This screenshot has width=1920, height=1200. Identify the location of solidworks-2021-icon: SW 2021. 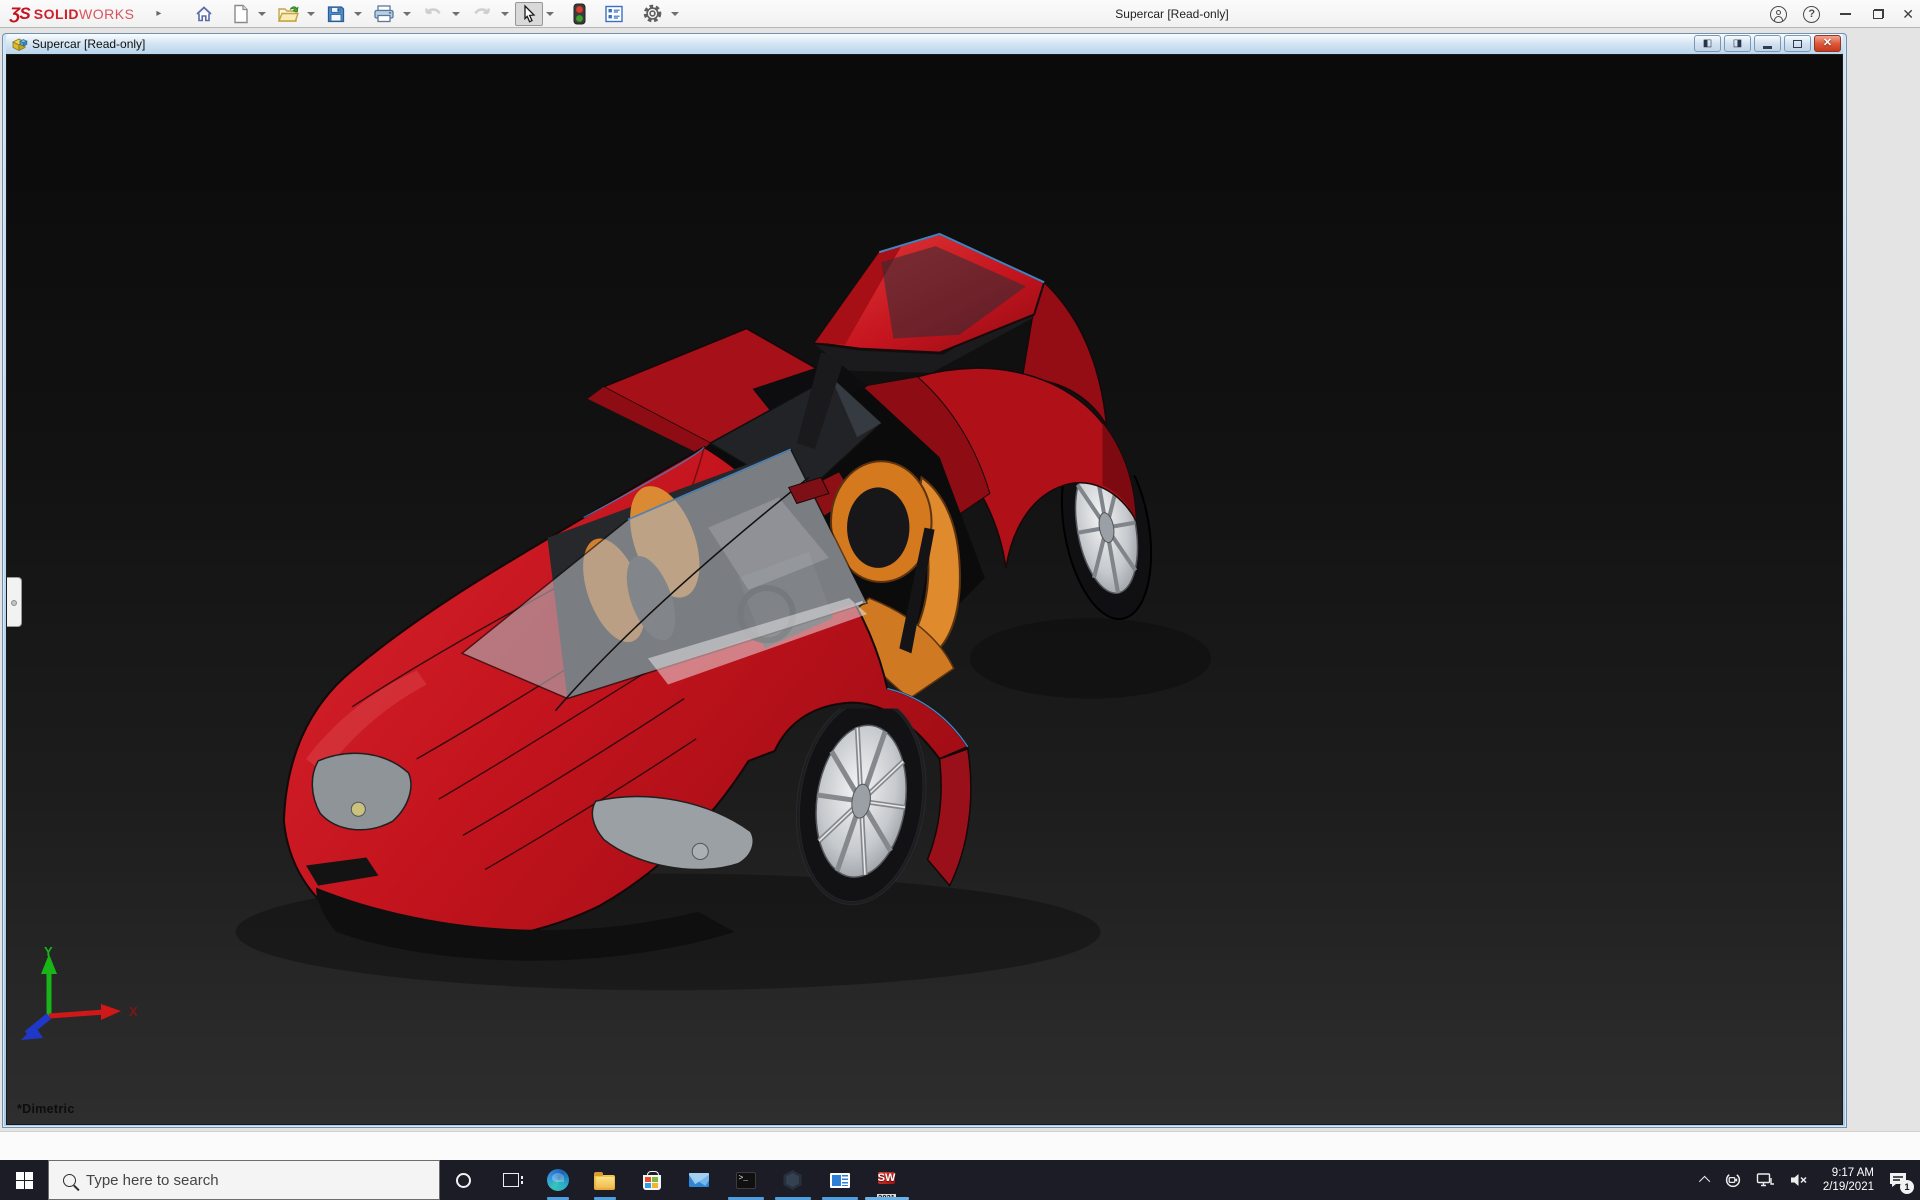
(887, 1184).